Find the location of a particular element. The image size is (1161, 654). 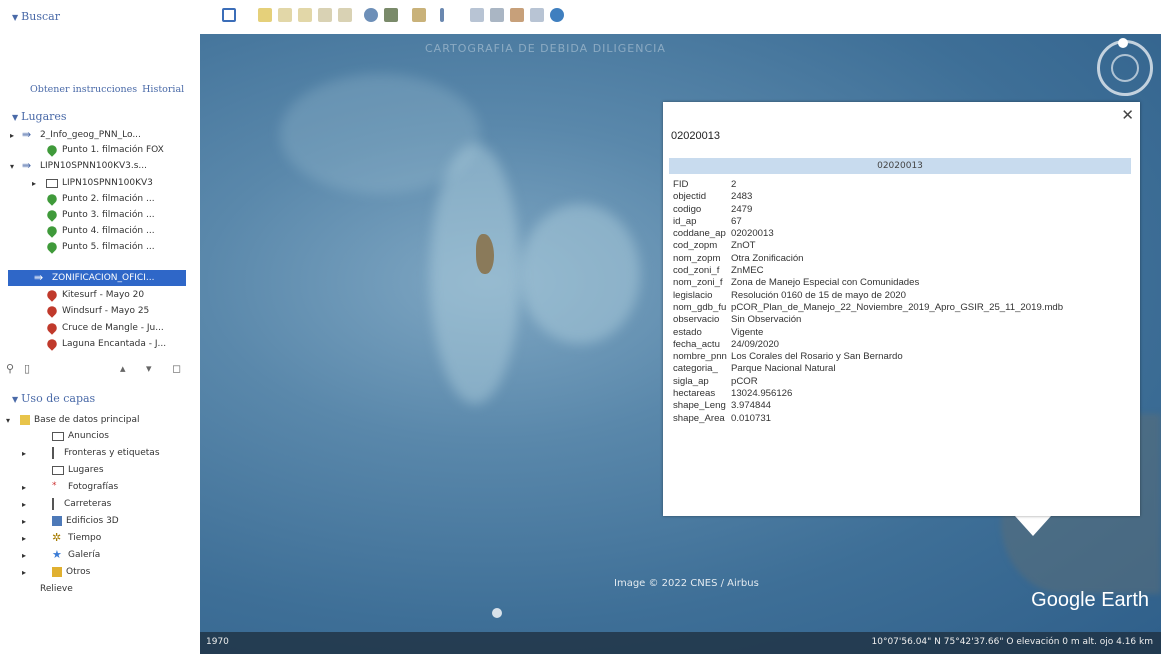

layer-item: ▸ Edificios 3D is located at coordinates (70, 521).